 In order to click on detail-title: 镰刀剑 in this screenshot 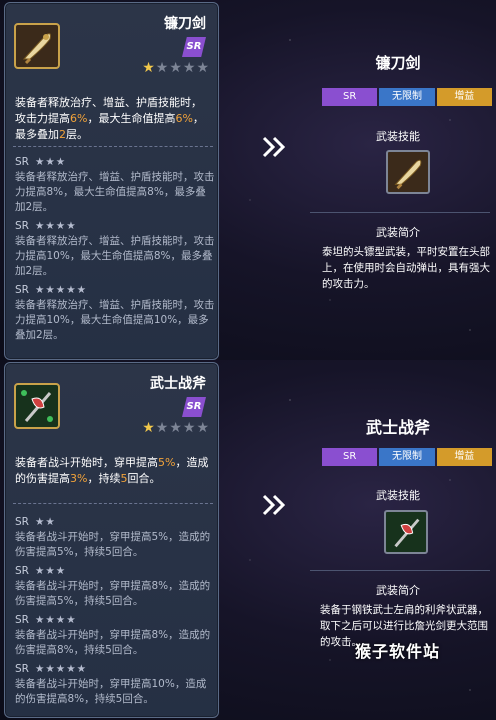, I will do `click(398, 63)`.